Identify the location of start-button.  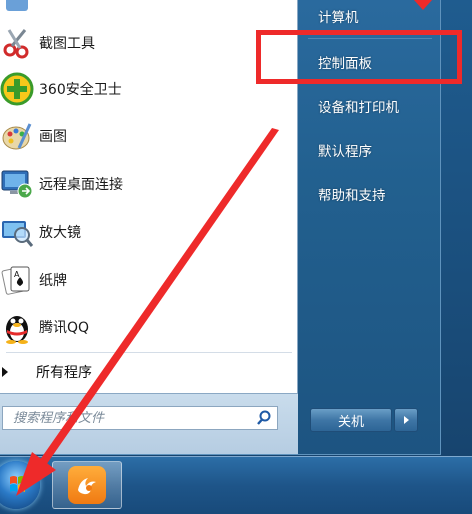
(20, 485).